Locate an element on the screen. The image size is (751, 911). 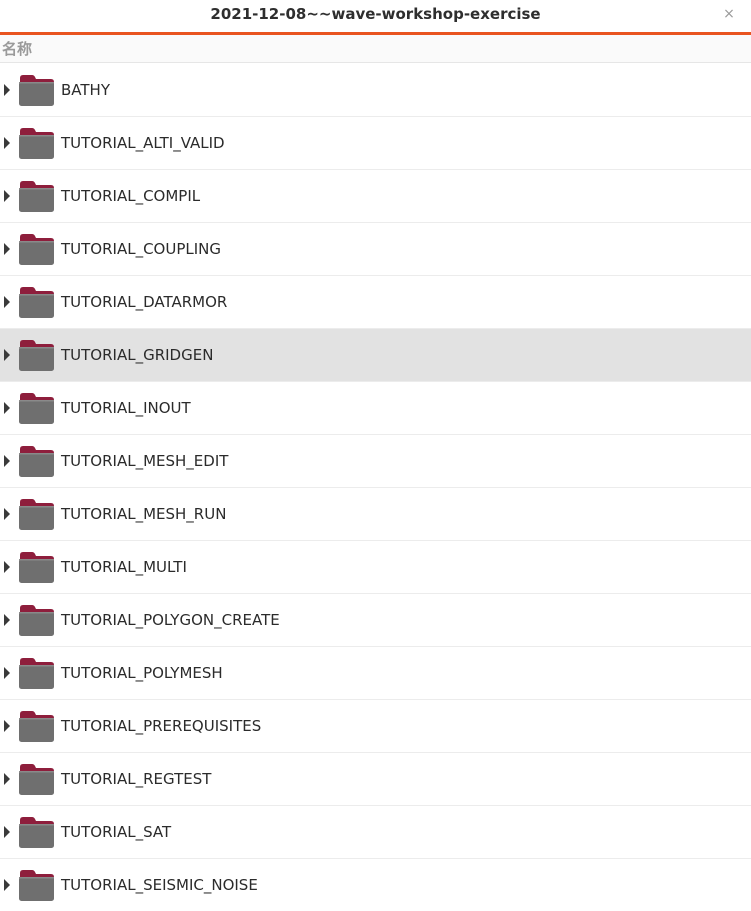
window-title: 2021-12-08~~wave-workshop-exercise is located at coordinates (375, 14).